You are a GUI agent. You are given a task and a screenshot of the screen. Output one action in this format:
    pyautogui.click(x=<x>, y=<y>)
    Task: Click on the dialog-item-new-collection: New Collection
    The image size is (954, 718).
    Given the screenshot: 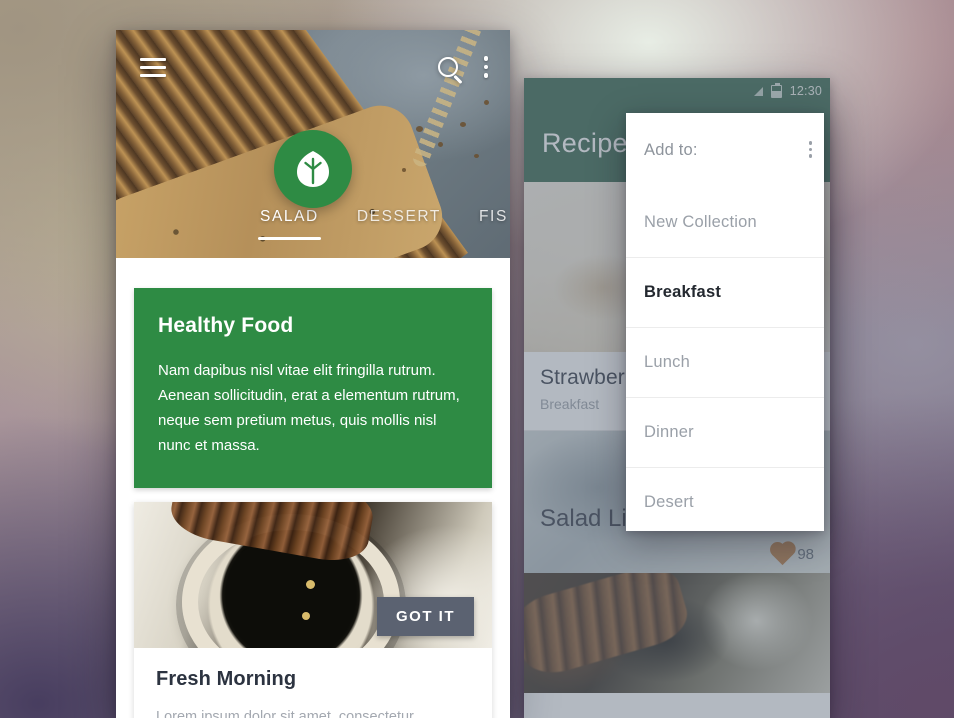 What is the action you would take?
    pyautogui.click(x=725, y=222)
    